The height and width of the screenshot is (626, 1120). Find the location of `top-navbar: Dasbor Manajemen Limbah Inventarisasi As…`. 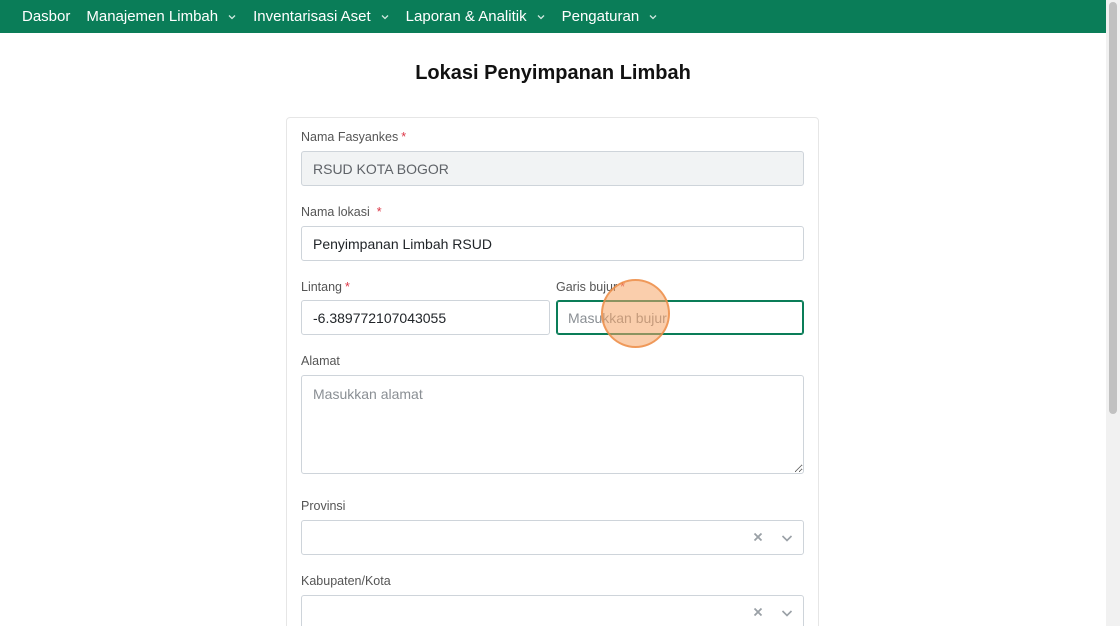

top-navbar: Dasbor Manajemen Limbah Inventarisasi As… is located at coordinates (553, 16).